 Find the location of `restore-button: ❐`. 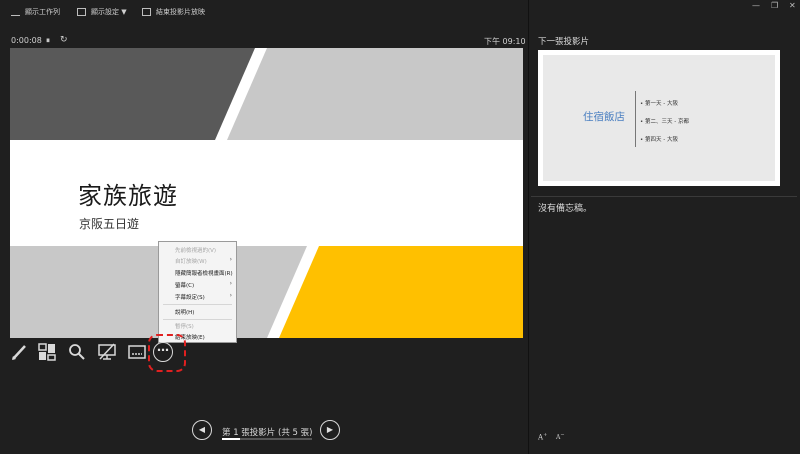

restore-button: ❐ is located at coordinates (774, 5).